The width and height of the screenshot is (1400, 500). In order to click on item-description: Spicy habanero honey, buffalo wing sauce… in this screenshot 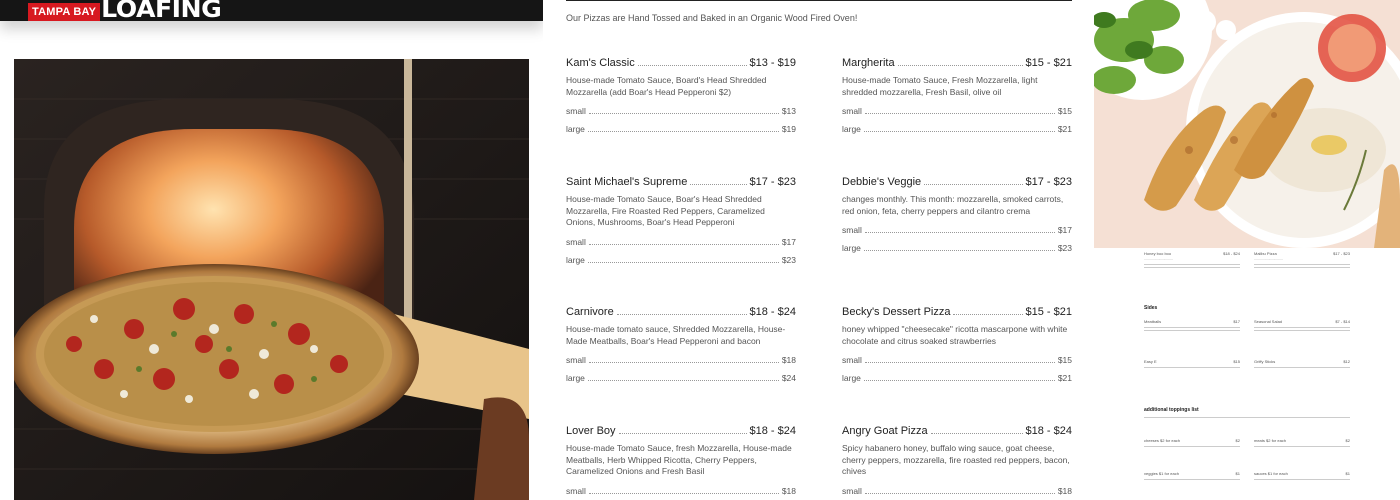, I will do `click(956, 459)`.